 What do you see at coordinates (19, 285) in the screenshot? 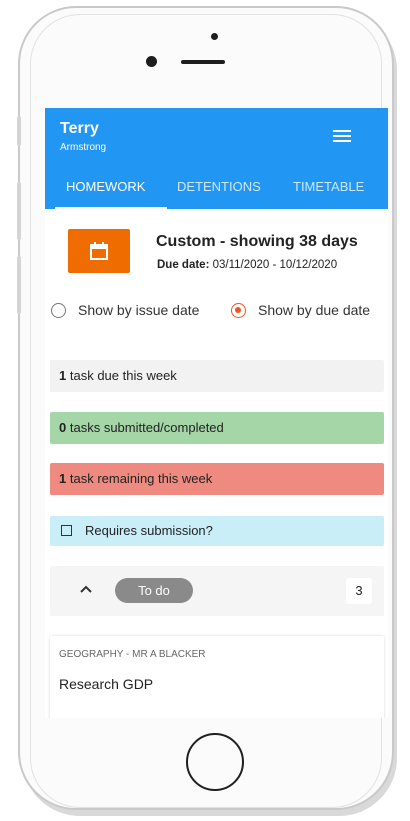
I see `volume-down-button` at bounding box center [19, 285].